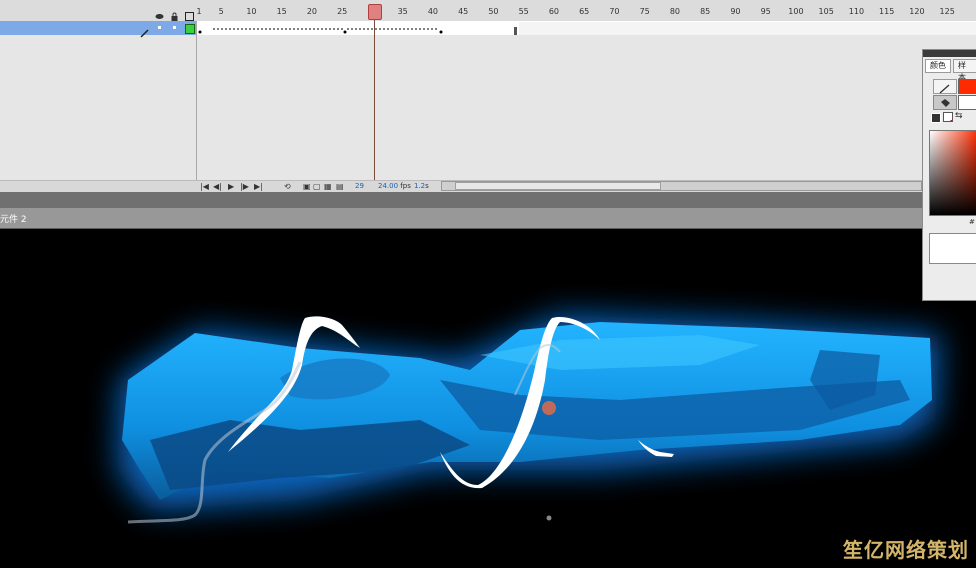 The height and width of the screenshot is (568, 976). I want to click on first-frame-icon: |◀, so click(204, 186).